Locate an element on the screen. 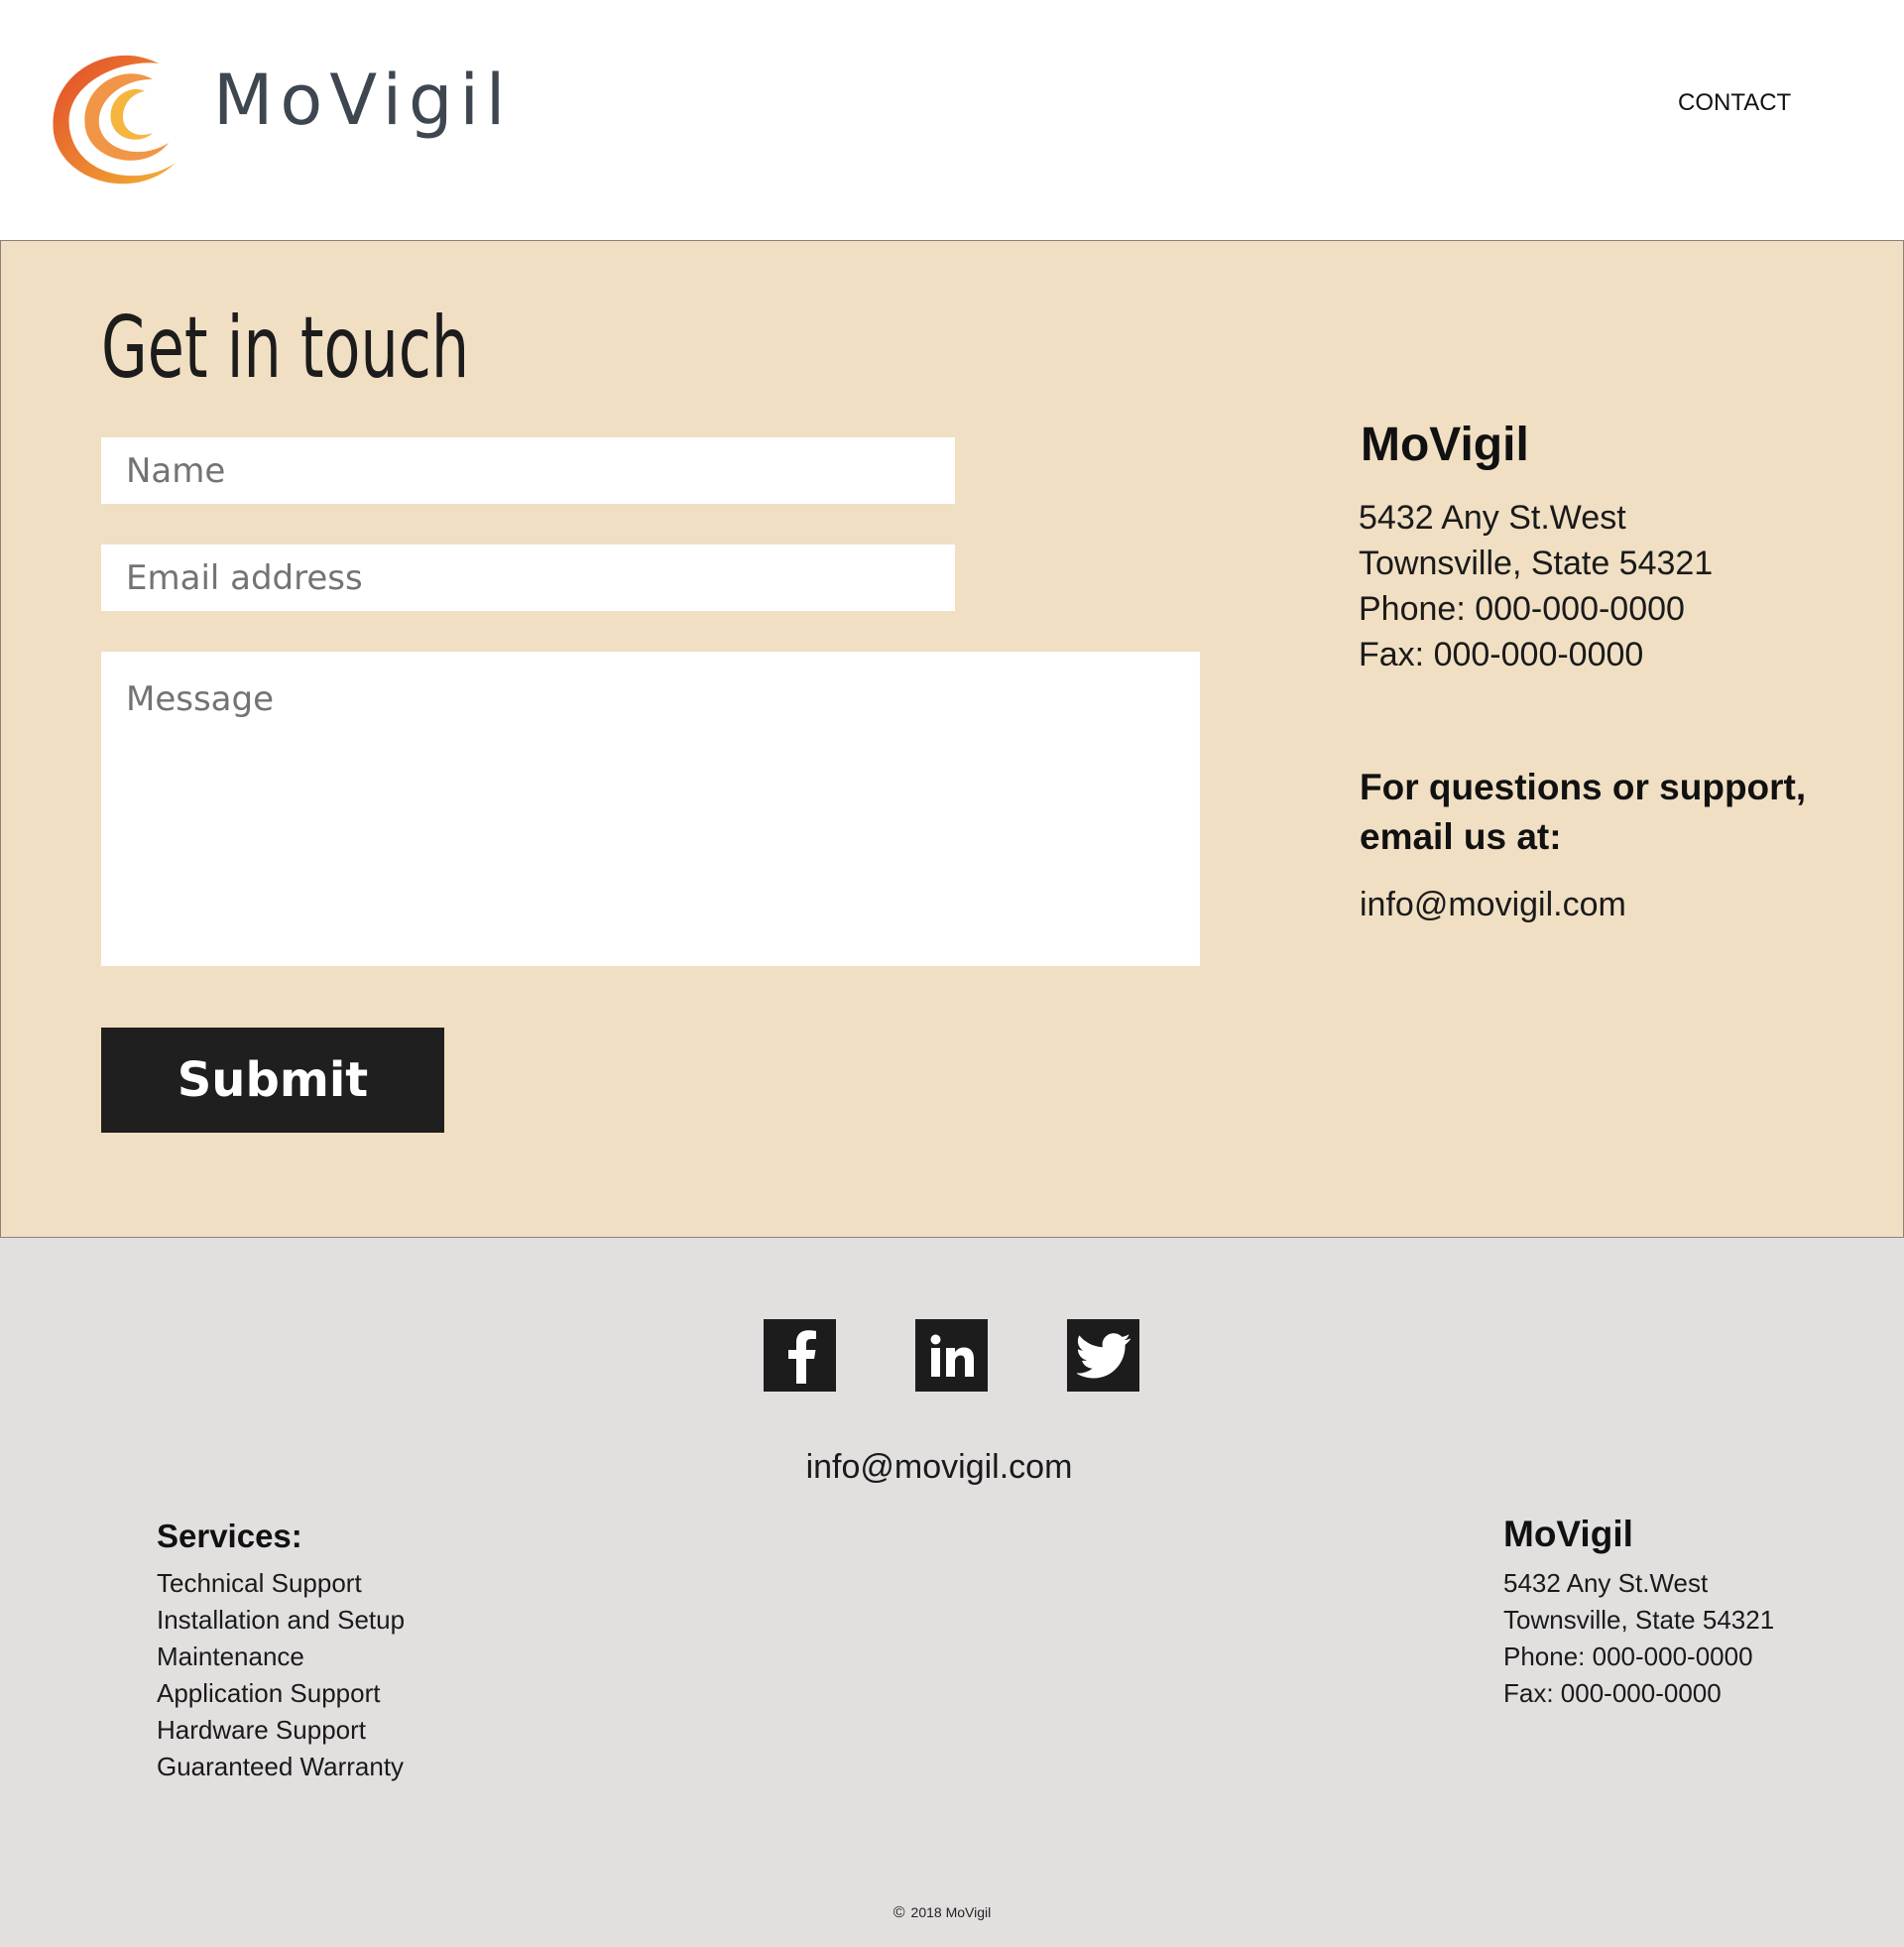  submit-button: Submit is located at coordinates (272, 1080).